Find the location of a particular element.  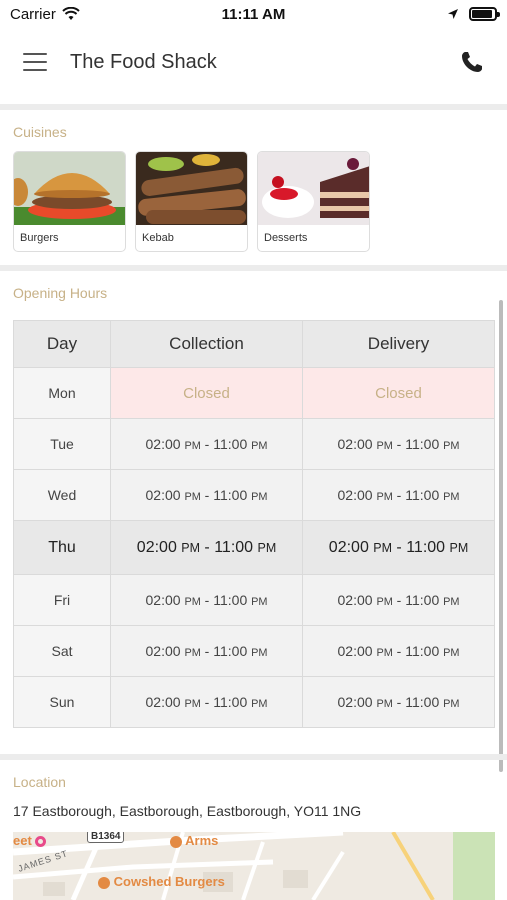

day-cell: Tue is located at coordinates (62, 444).